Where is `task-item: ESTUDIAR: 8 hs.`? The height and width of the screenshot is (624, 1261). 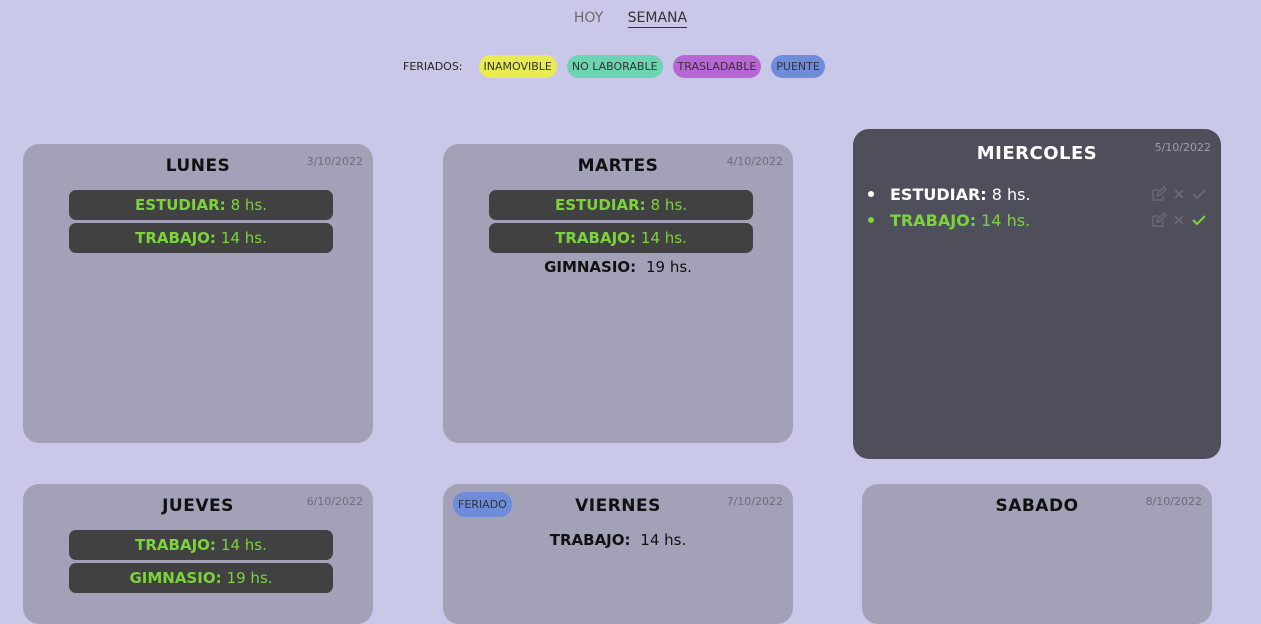 task-item: ESTUDIAR: 8 hs. is located at coordinates (1037, 194).